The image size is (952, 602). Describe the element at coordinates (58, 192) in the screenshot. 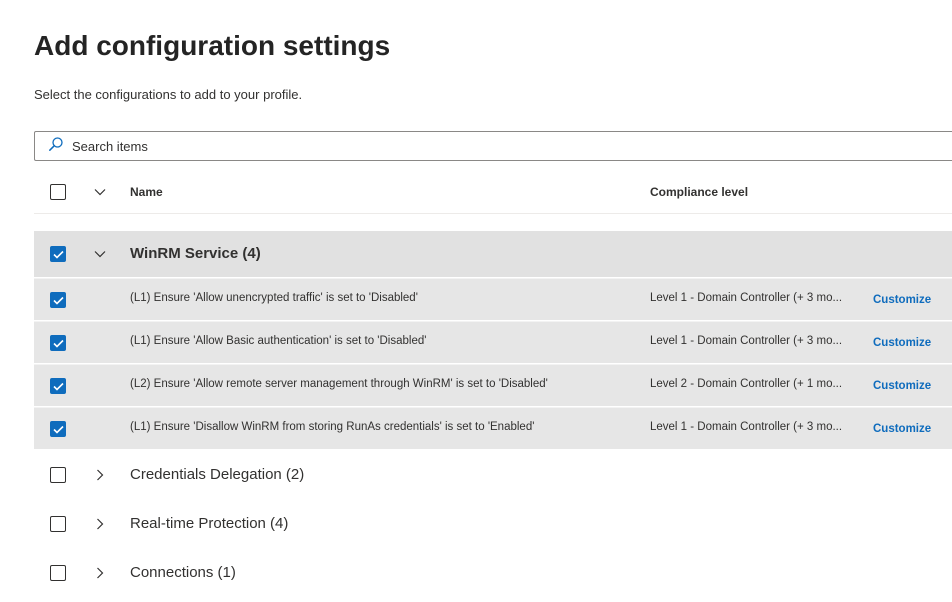

I see `select-all-checkbox` at that location.